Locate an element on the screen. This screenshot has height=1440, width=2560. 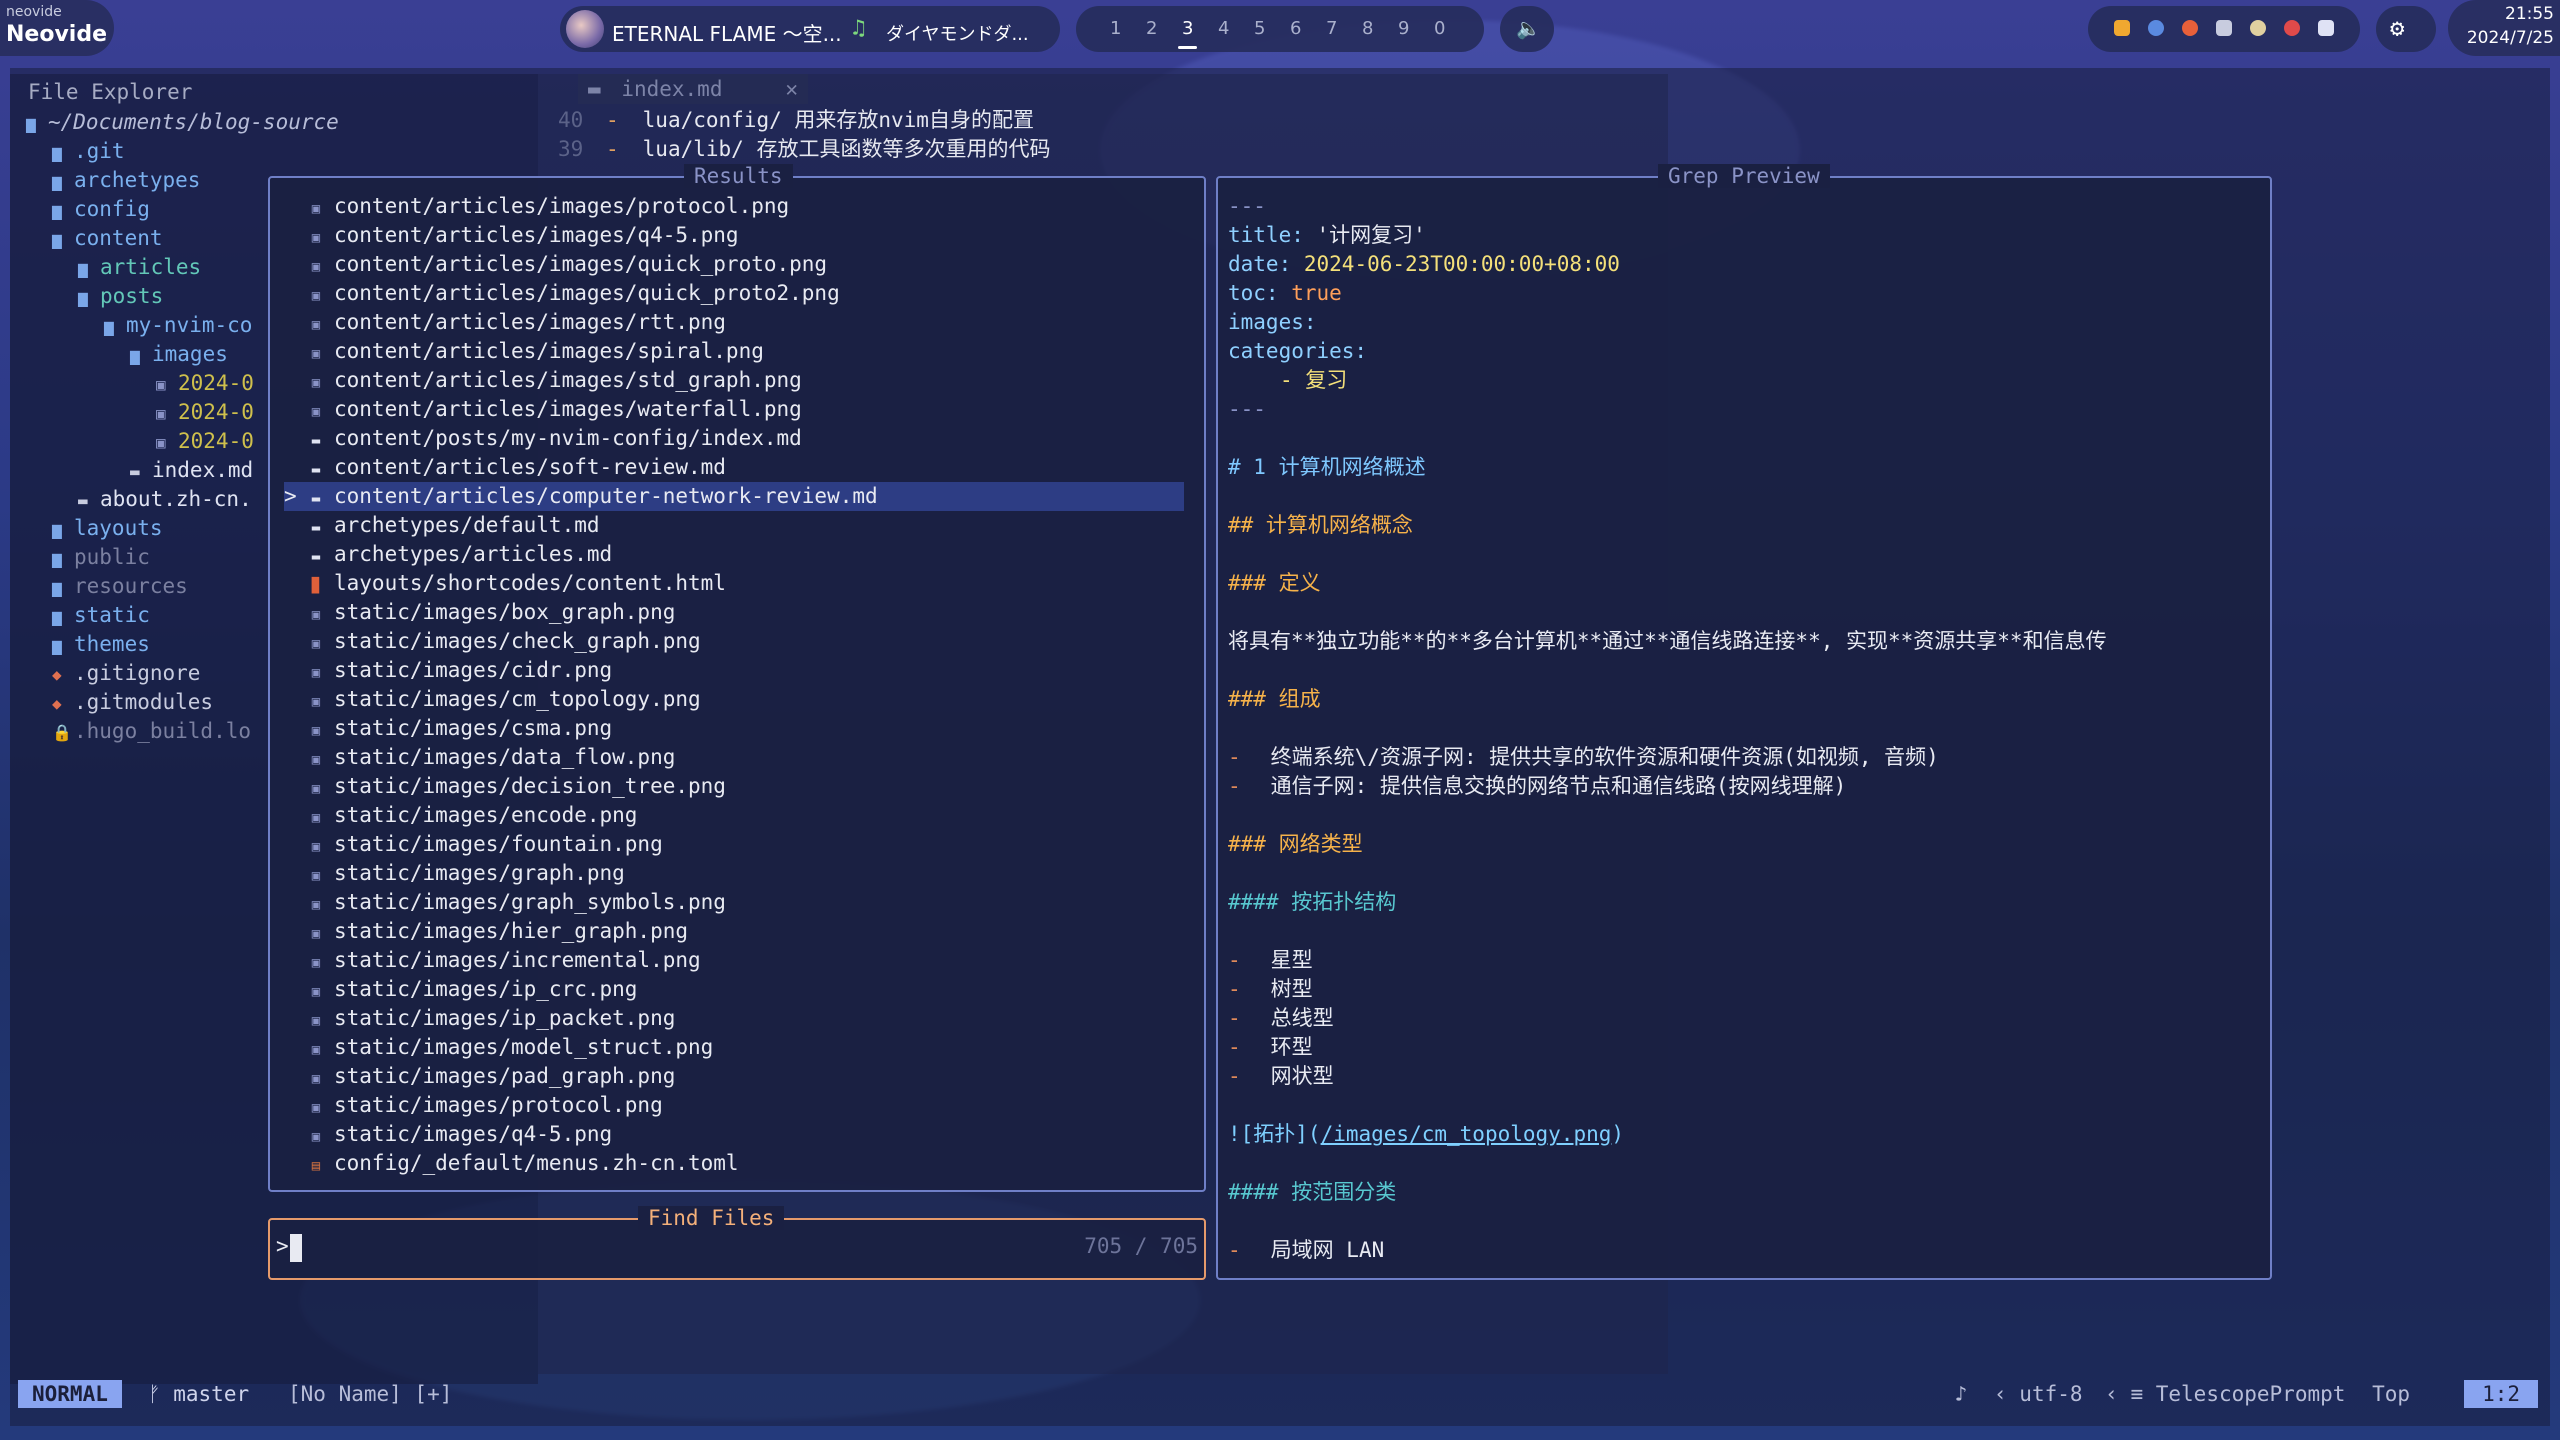
result-item: ▬ archetypes/articles.md is located at coordinates (734, 554).